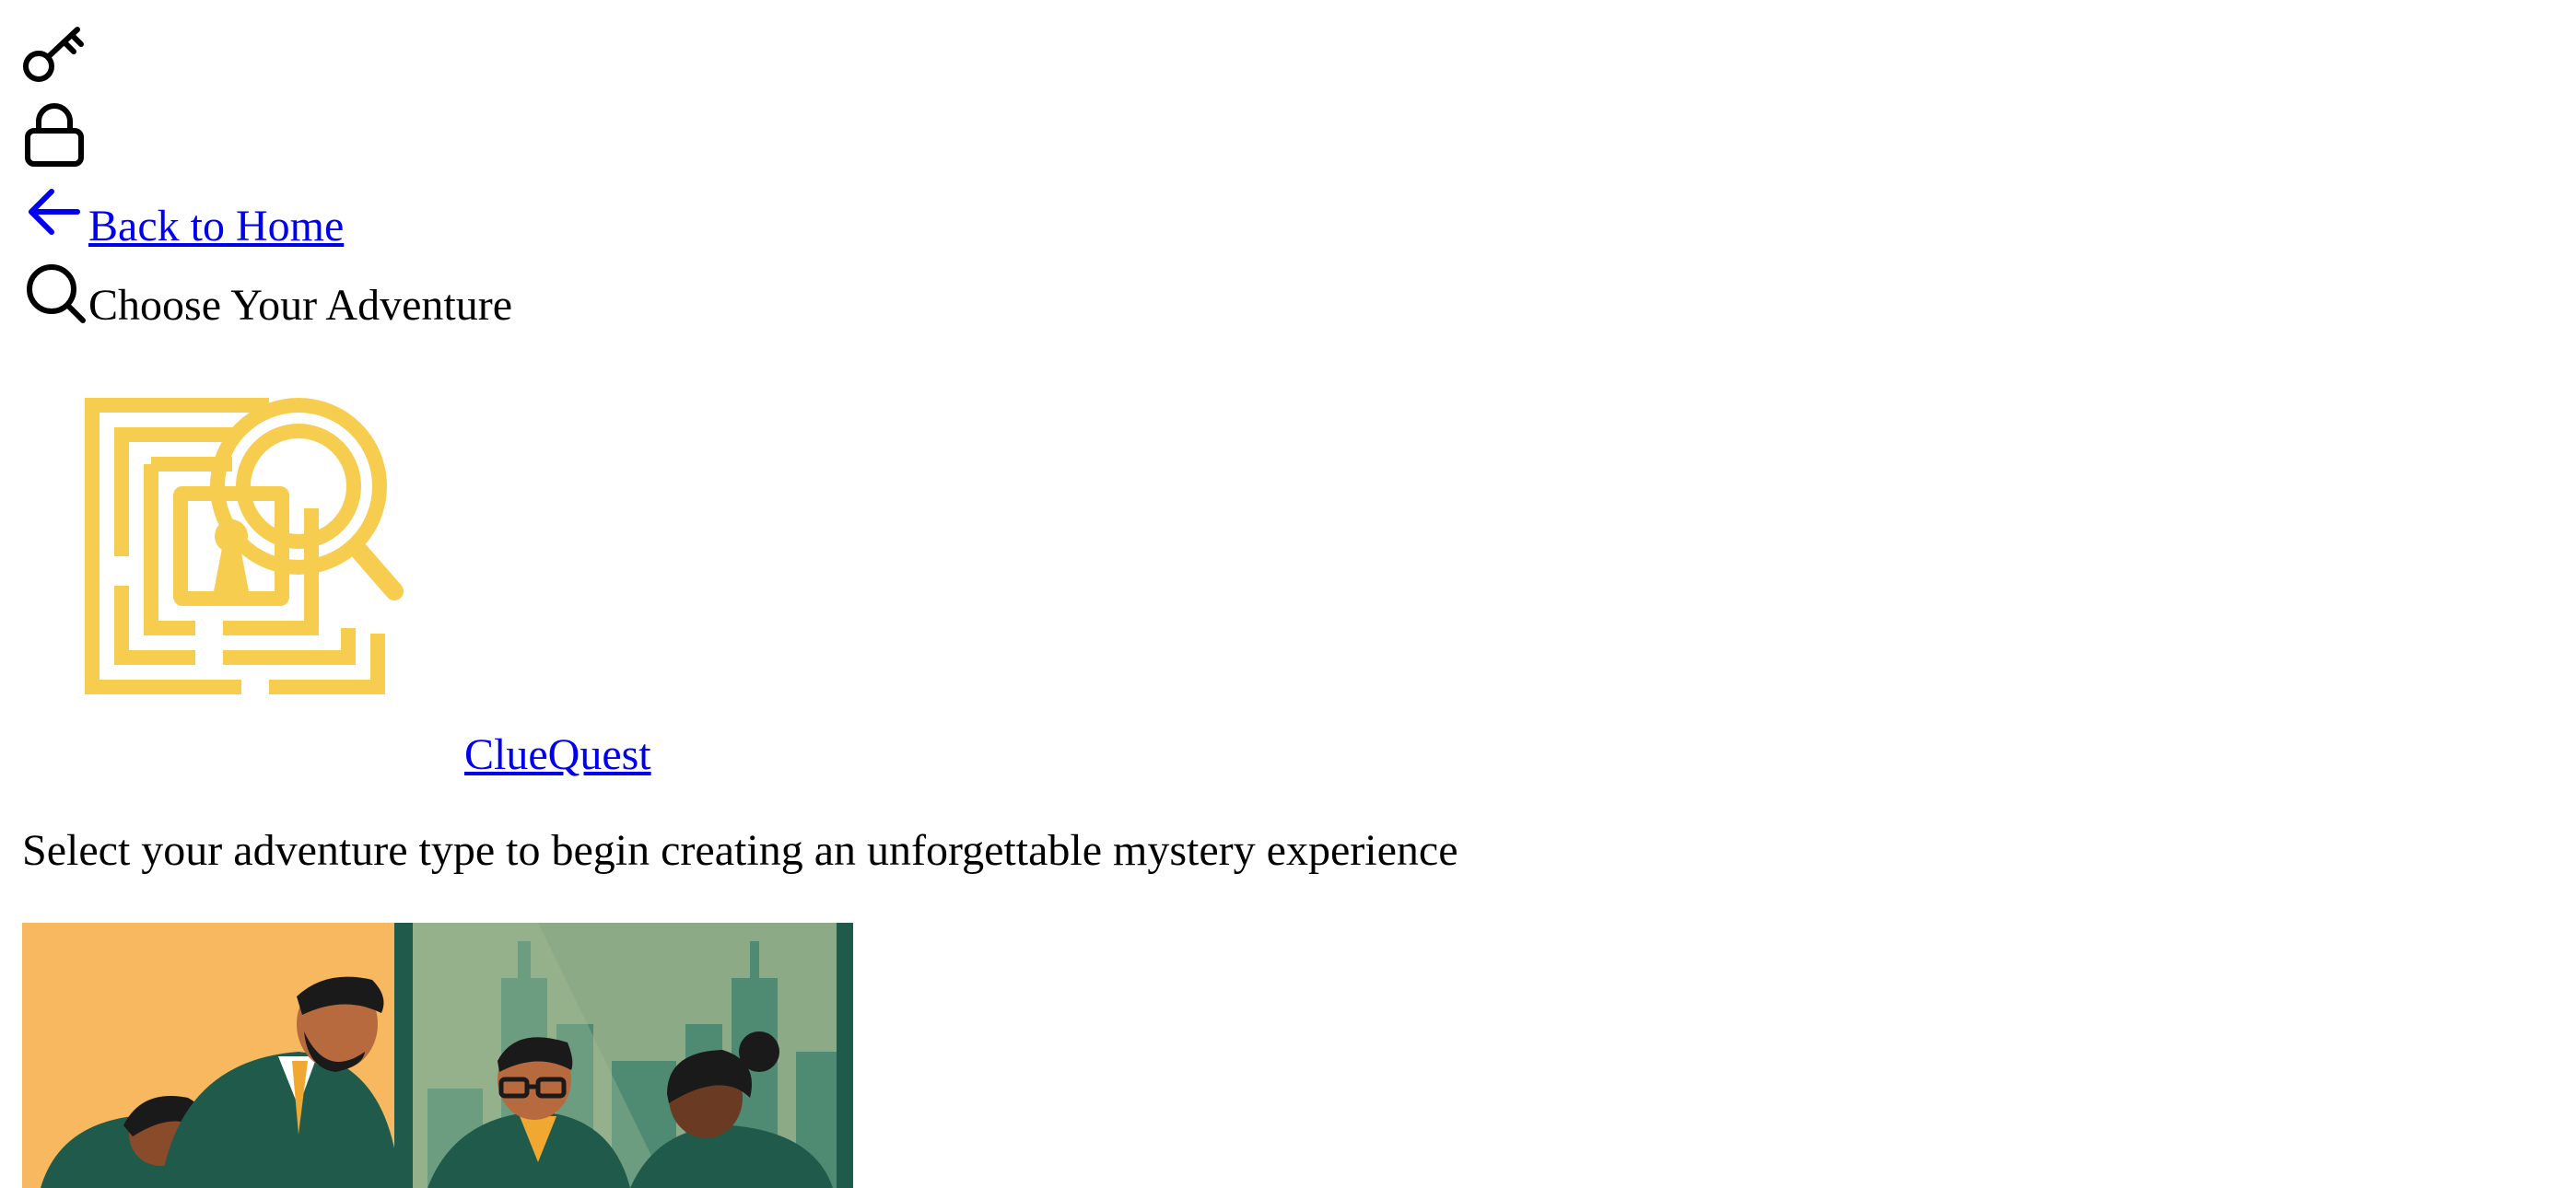 This screenshot has height=1188, width=2576. I want to click on back-nav: Back to Home, so click(183, 218).